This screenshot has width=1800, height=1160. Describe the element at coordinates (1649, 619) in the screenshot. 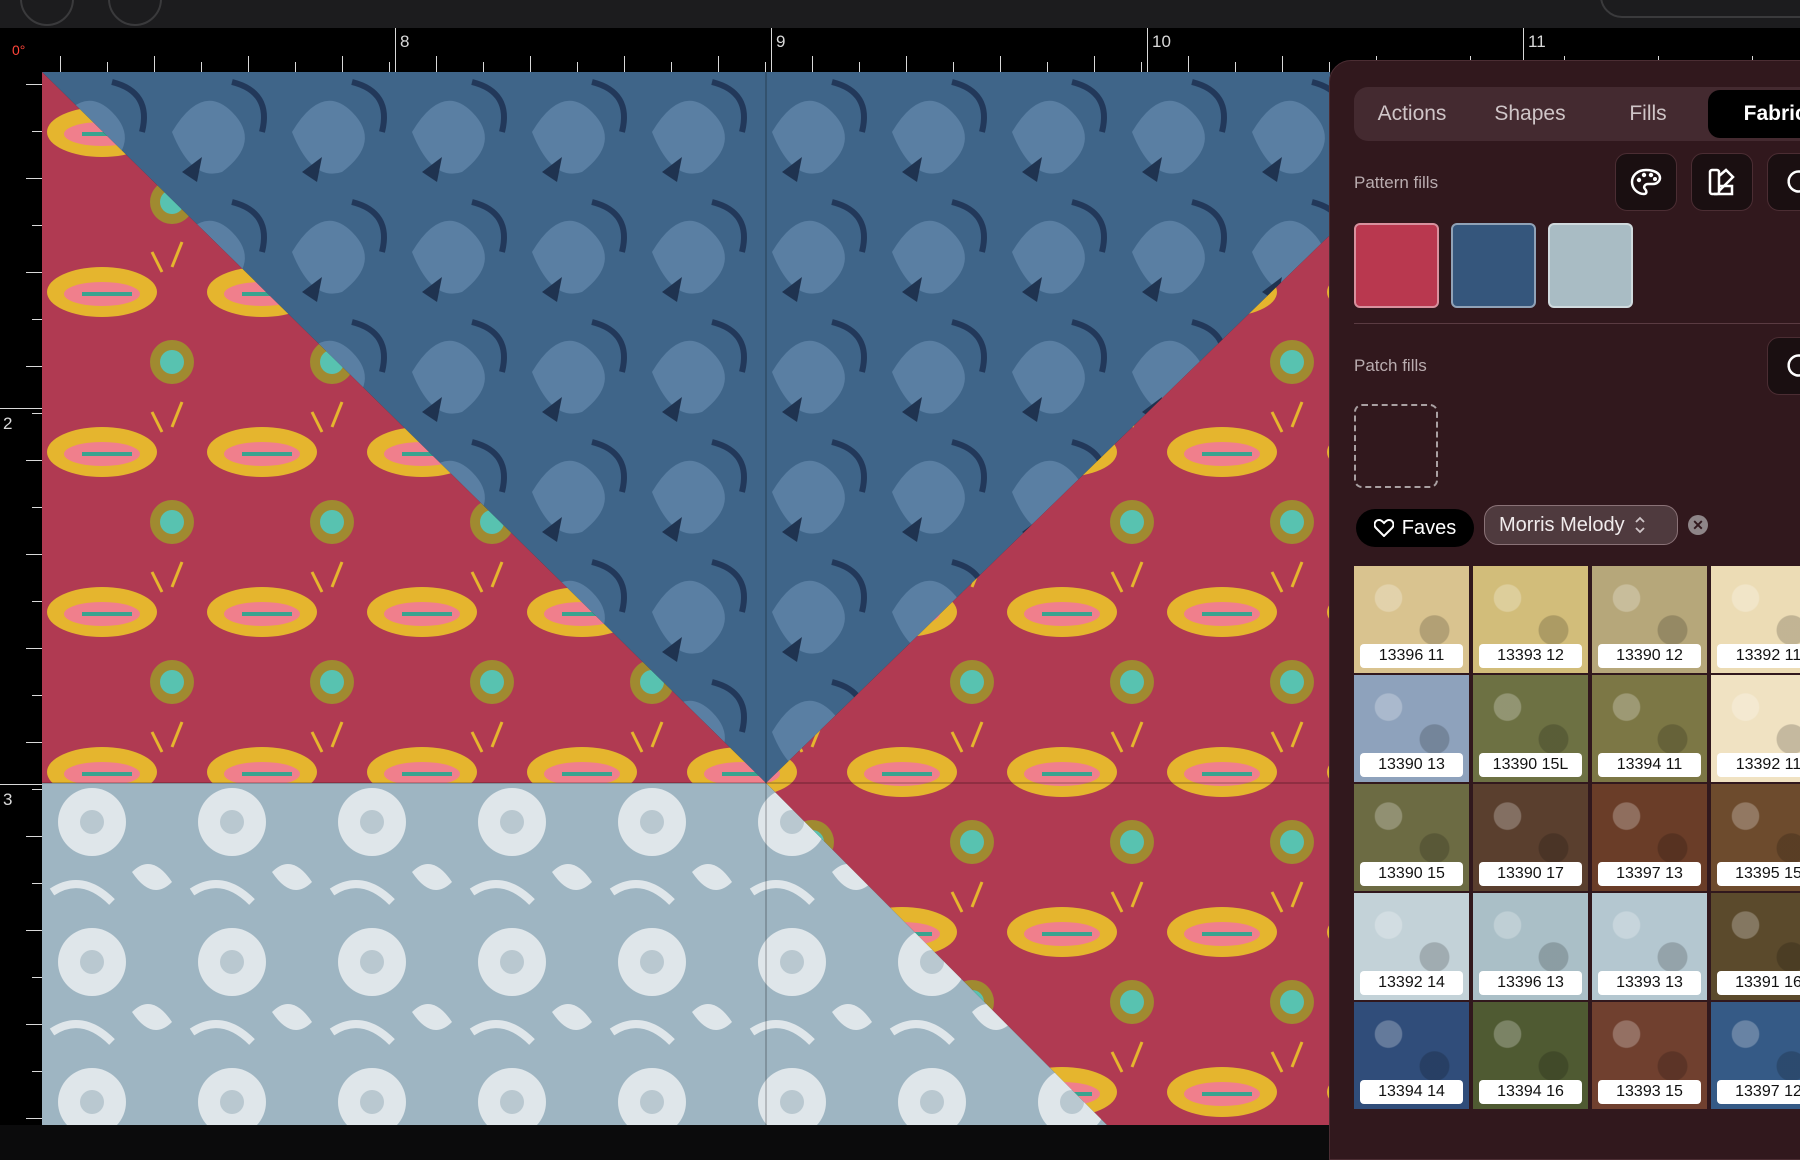

I see `fabric-tile: 13390 12` at that location.